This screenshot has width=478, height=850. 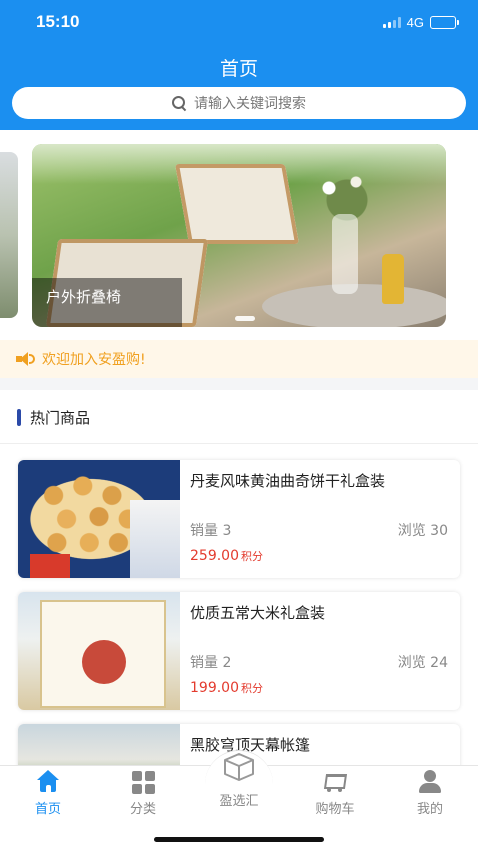 I want to click on tab-label: 盈选汇, so click(x=239, y=801).